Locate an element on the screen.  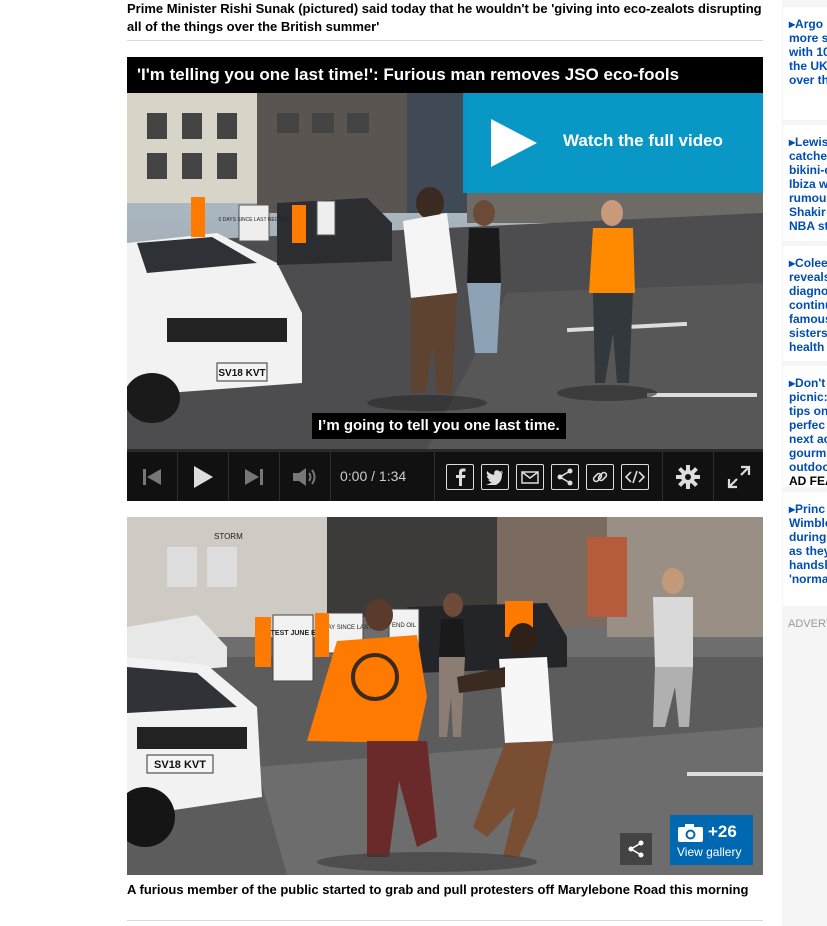
photo-share-button is located at coordinates (636, 849).